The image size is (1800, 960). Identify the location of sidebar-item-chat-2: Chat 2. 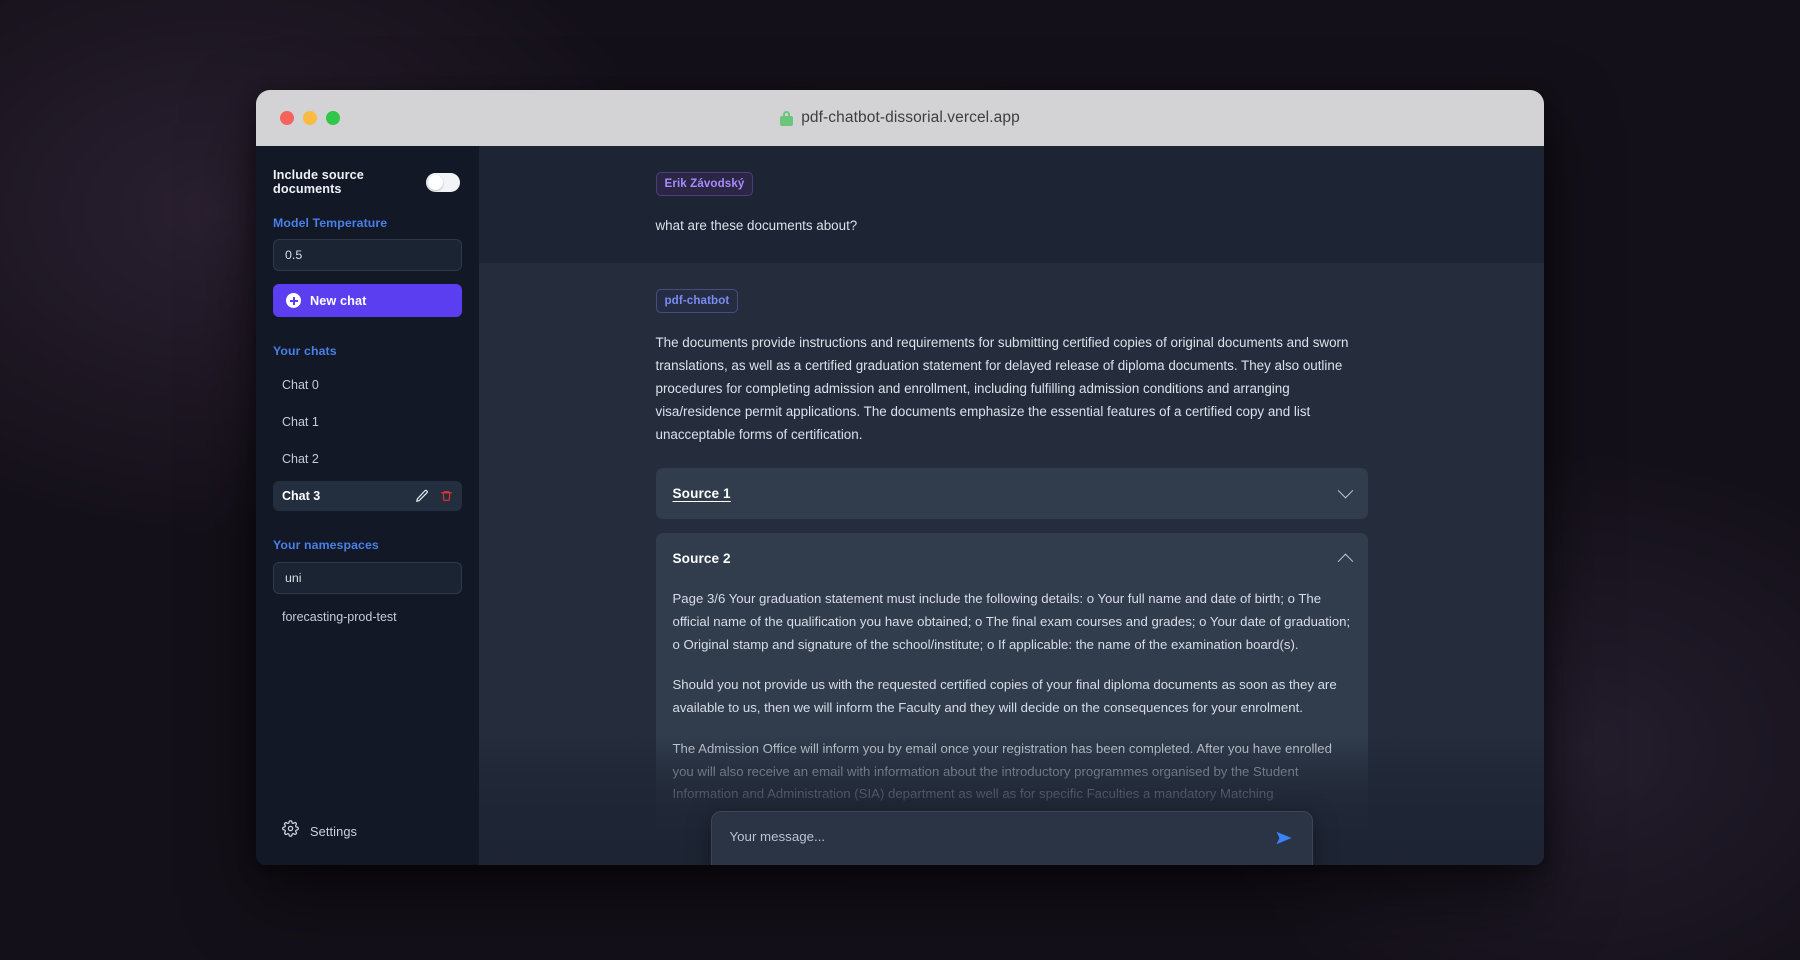
(367, 459).